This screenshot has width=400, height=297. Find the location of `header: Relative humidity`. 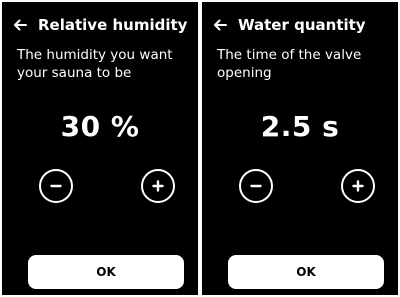

header: Relative humidity is located at coordinates (102, 25).